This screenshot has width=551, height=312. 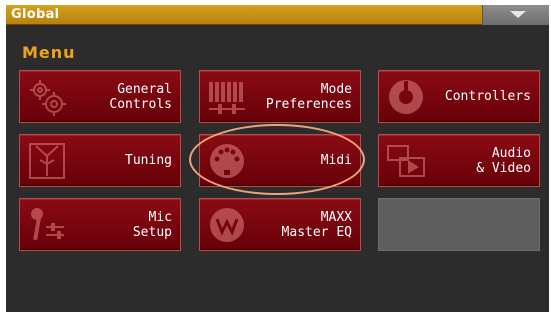 I want to click on page-menu-button, so click(x=515, y=15).